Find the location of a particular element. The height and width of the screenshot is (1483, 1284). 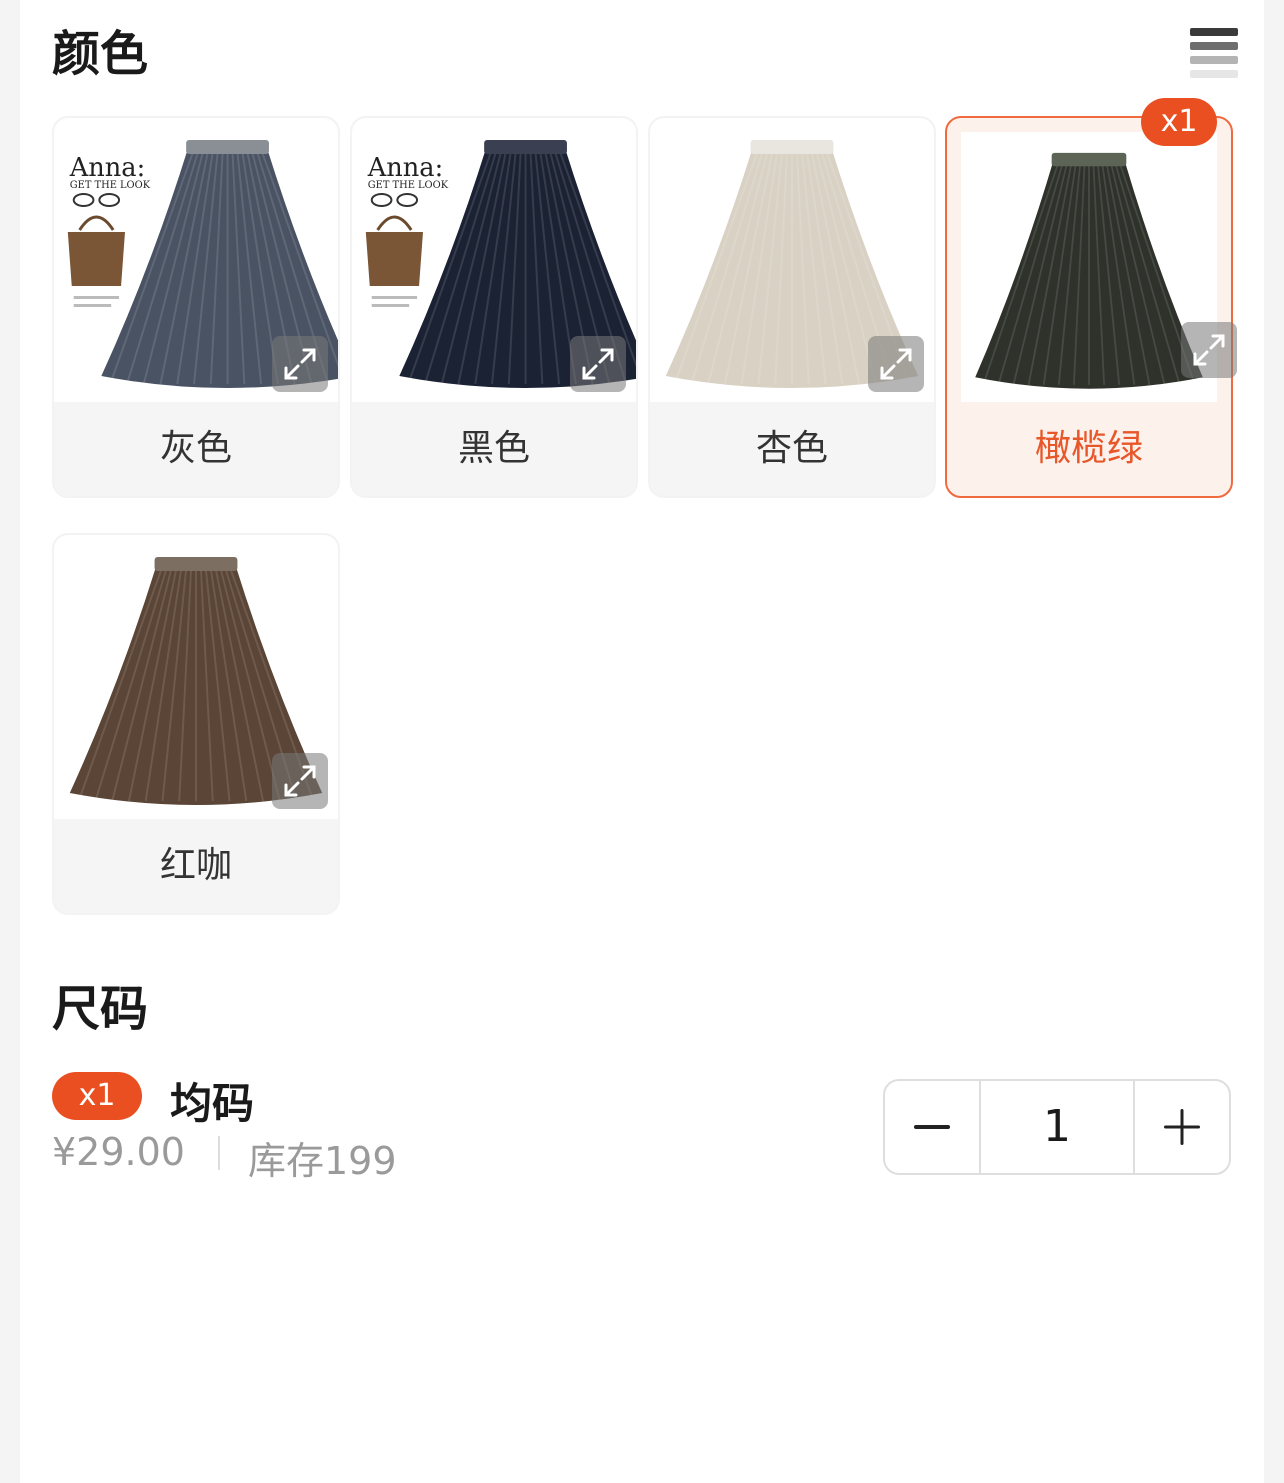

list-view-toggle-icon is located at coordinates (1215, 53).